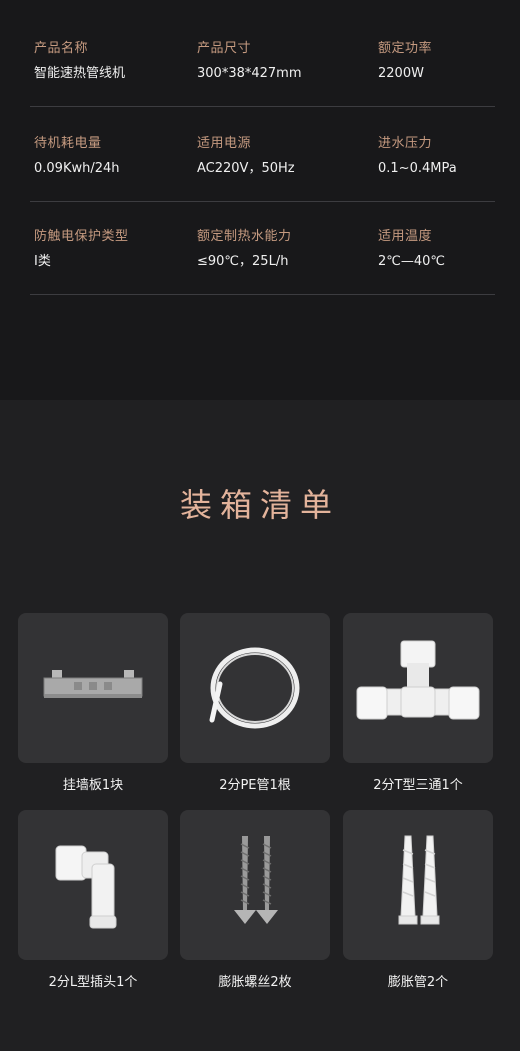 The height and width of the screenshot is (1051, 520). I want to click on spec-cell: 防触电保护类型 Ⅰ类, so click(81, 249).